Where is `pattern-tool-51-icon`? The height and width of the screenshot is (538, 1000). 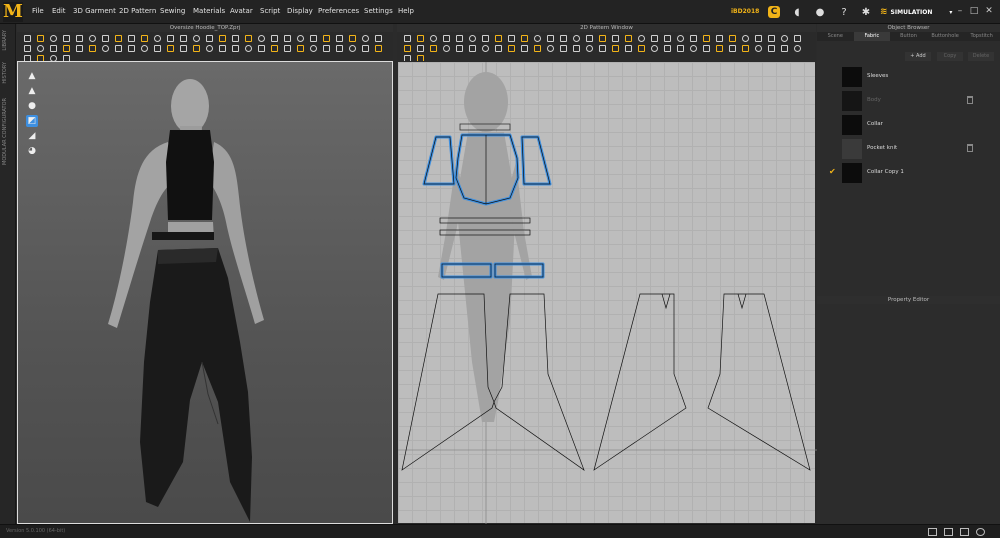
pattern-tool-51-icon is located at coordinates (654, 48).